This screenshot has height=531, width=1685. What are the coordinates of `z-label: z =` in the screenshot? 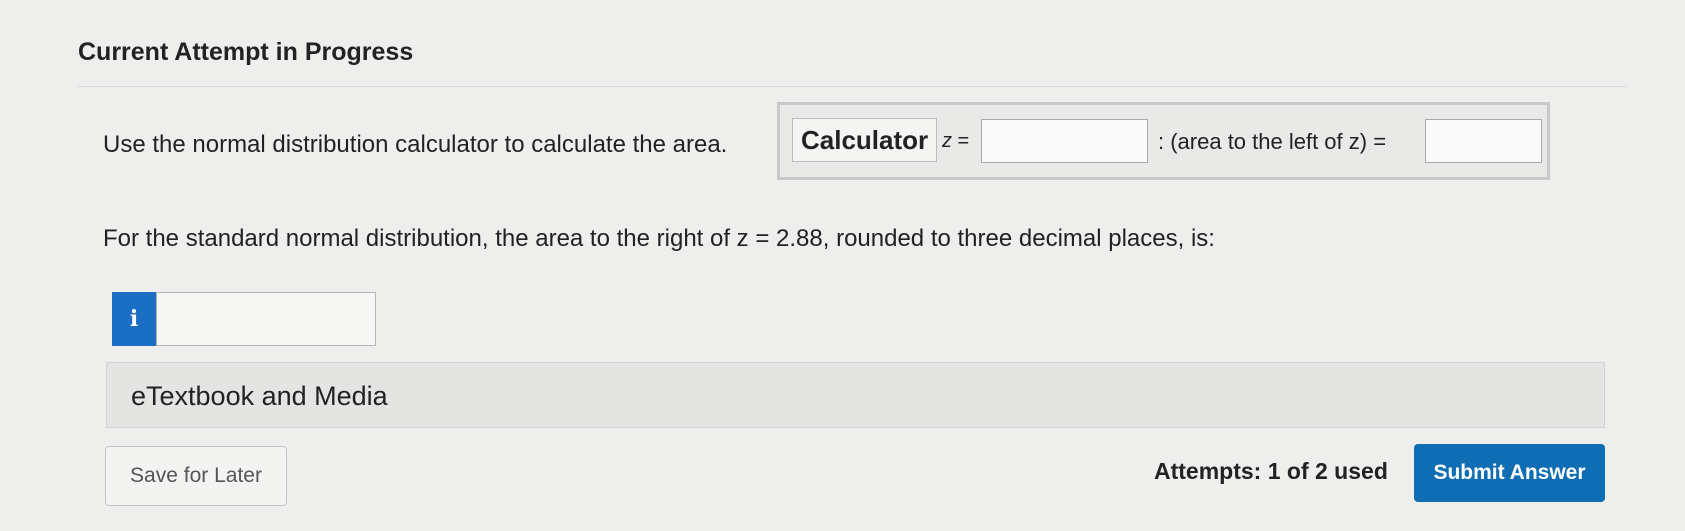 It's located at (955, 141).